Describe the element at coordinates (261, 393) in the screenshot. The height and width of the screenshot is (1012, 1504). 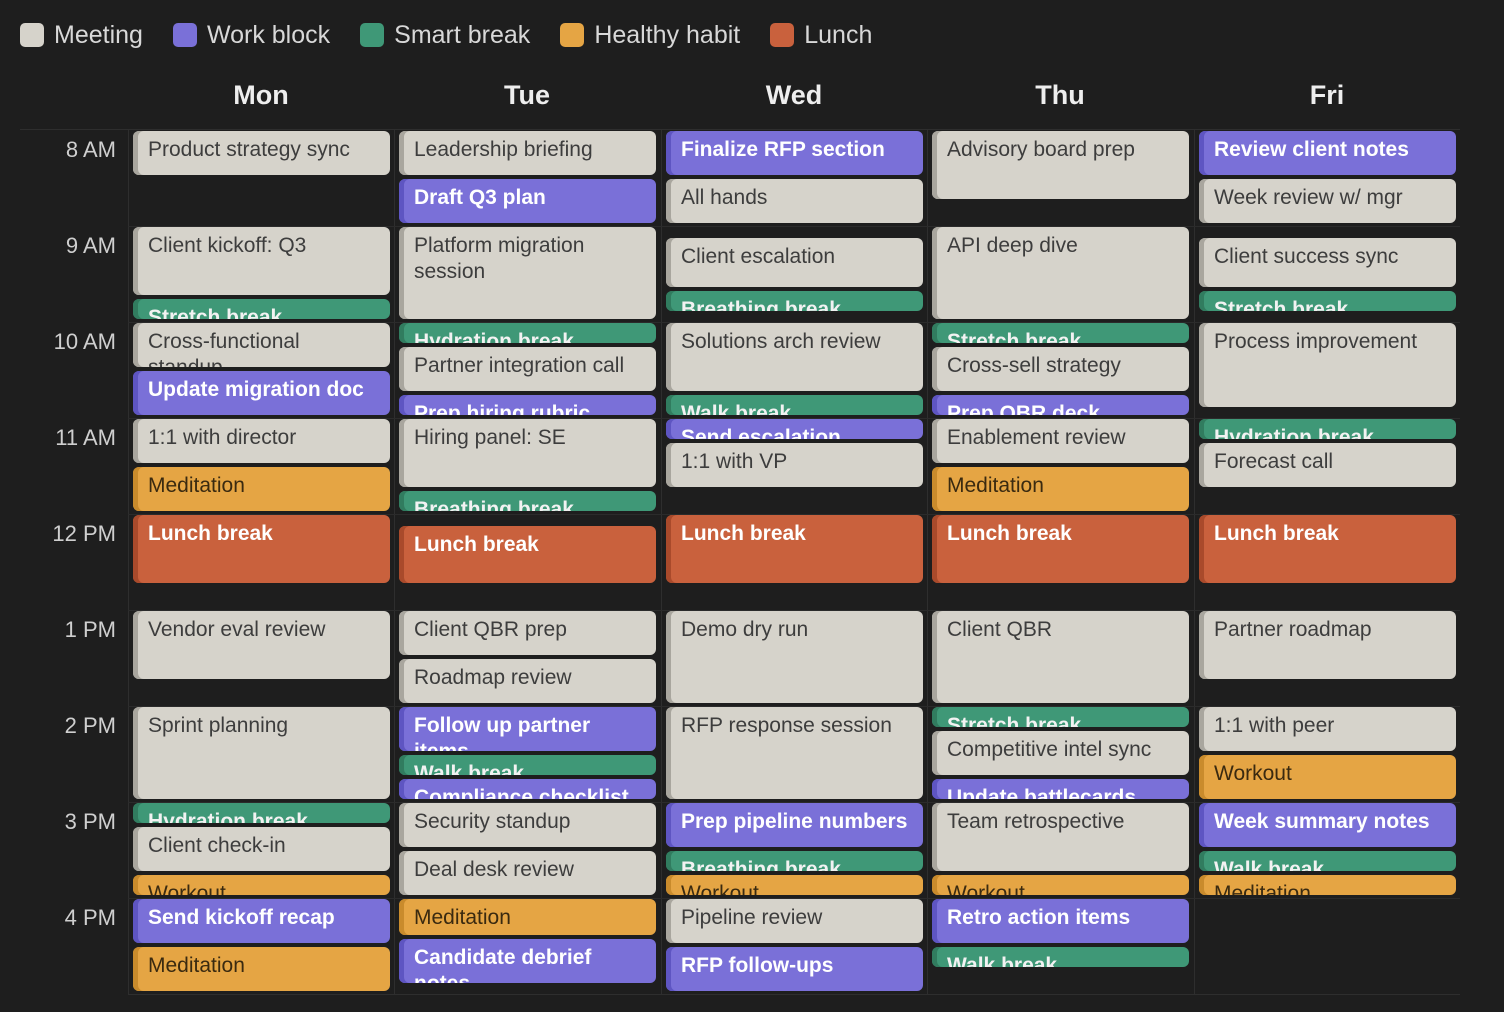
I see `event-work: Update migration doc` at that location.